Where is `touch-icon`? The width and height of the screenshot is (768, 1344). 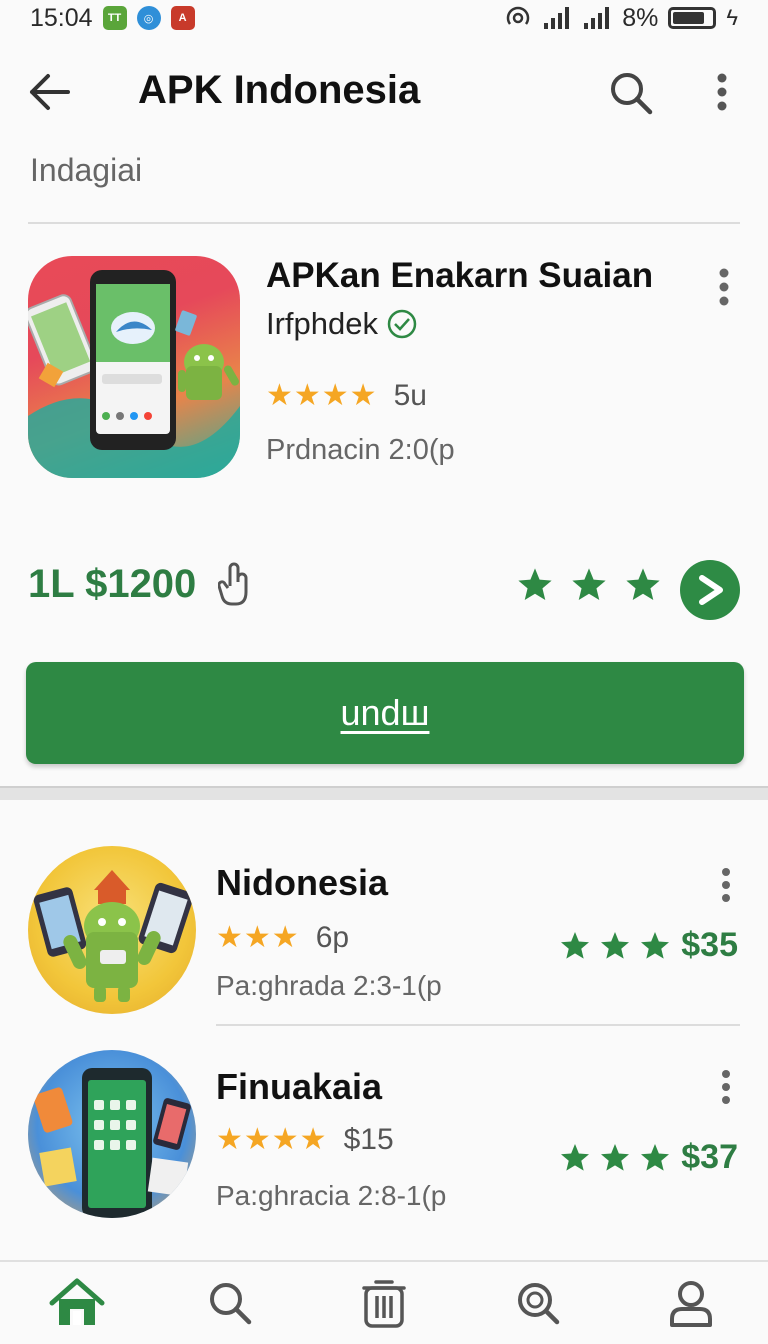 touch-icon is located at coordinates (233, 584).